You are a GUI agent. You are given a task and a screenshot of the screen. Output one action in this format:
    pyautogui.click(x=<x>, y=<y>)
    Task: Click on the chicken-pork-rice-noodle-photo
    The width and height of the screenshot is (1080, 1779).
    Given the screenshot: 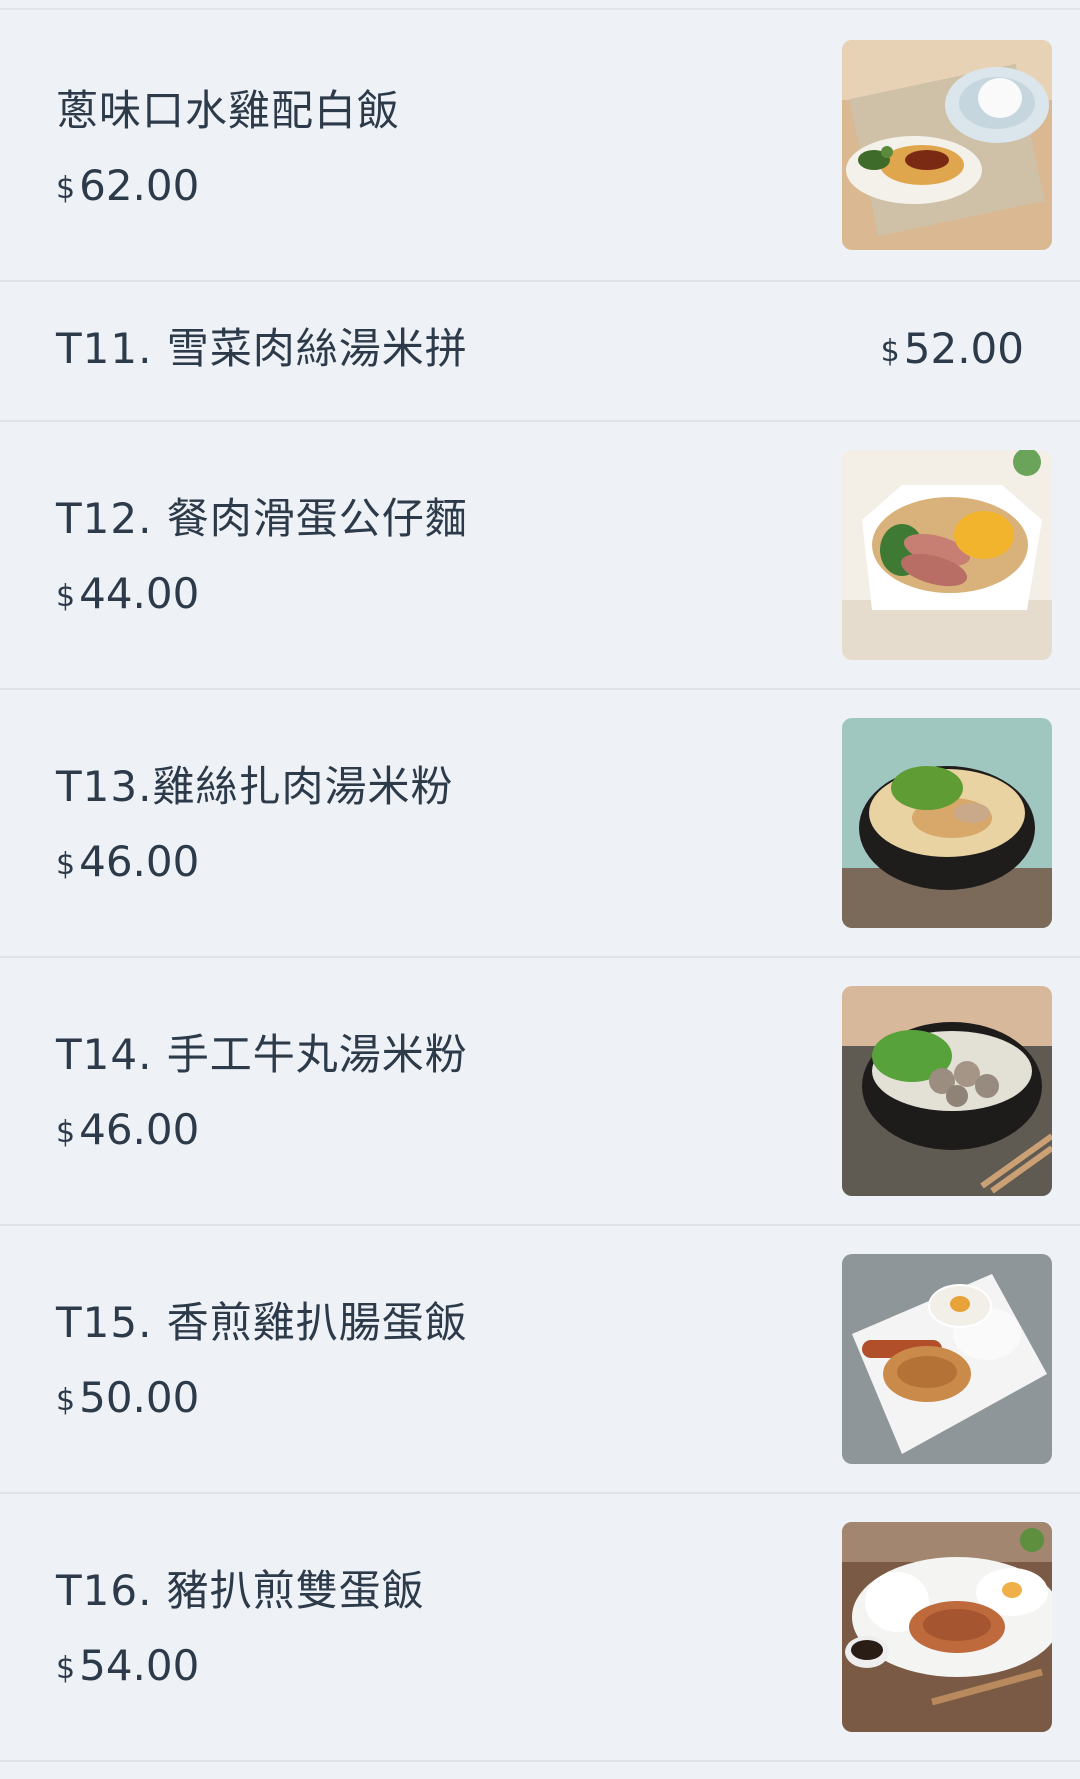 What is the action you would take?
    pyautogui.click(x=947, y=823)
    